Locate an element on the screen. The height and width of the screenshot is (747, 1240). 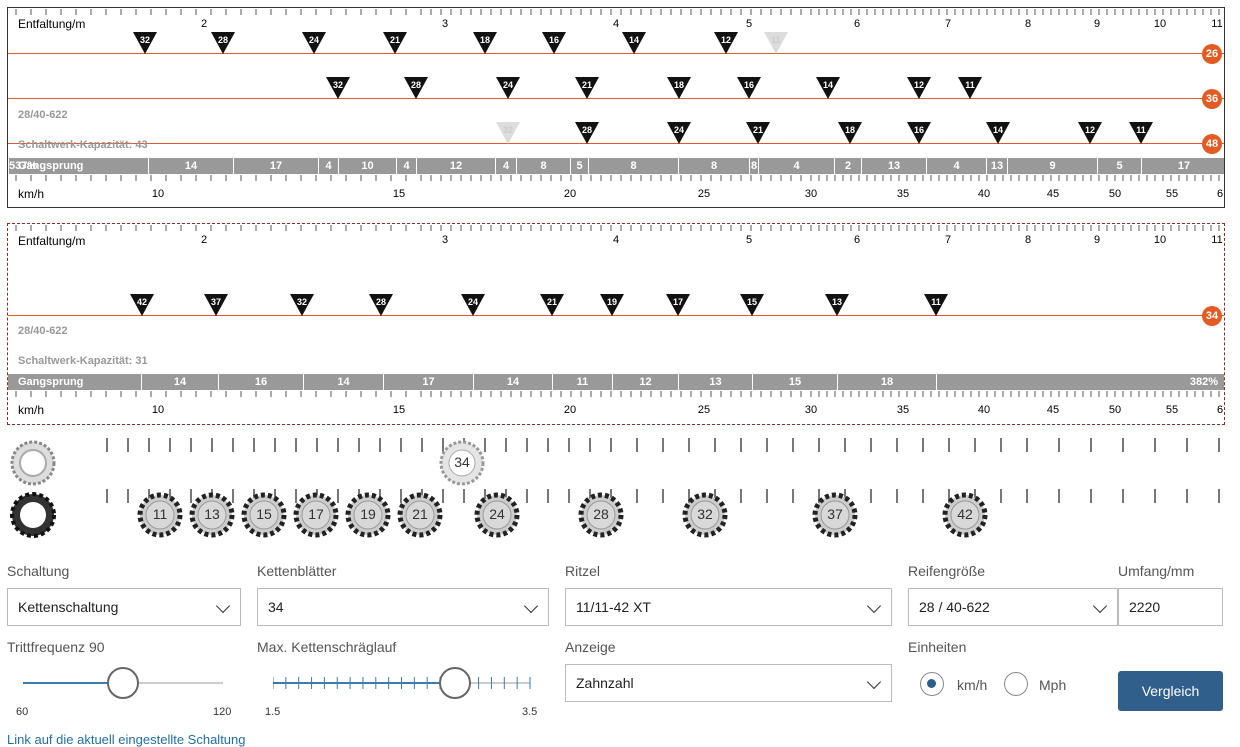
chainring-badge-26: 26 is located at coordinates (1212, 54).